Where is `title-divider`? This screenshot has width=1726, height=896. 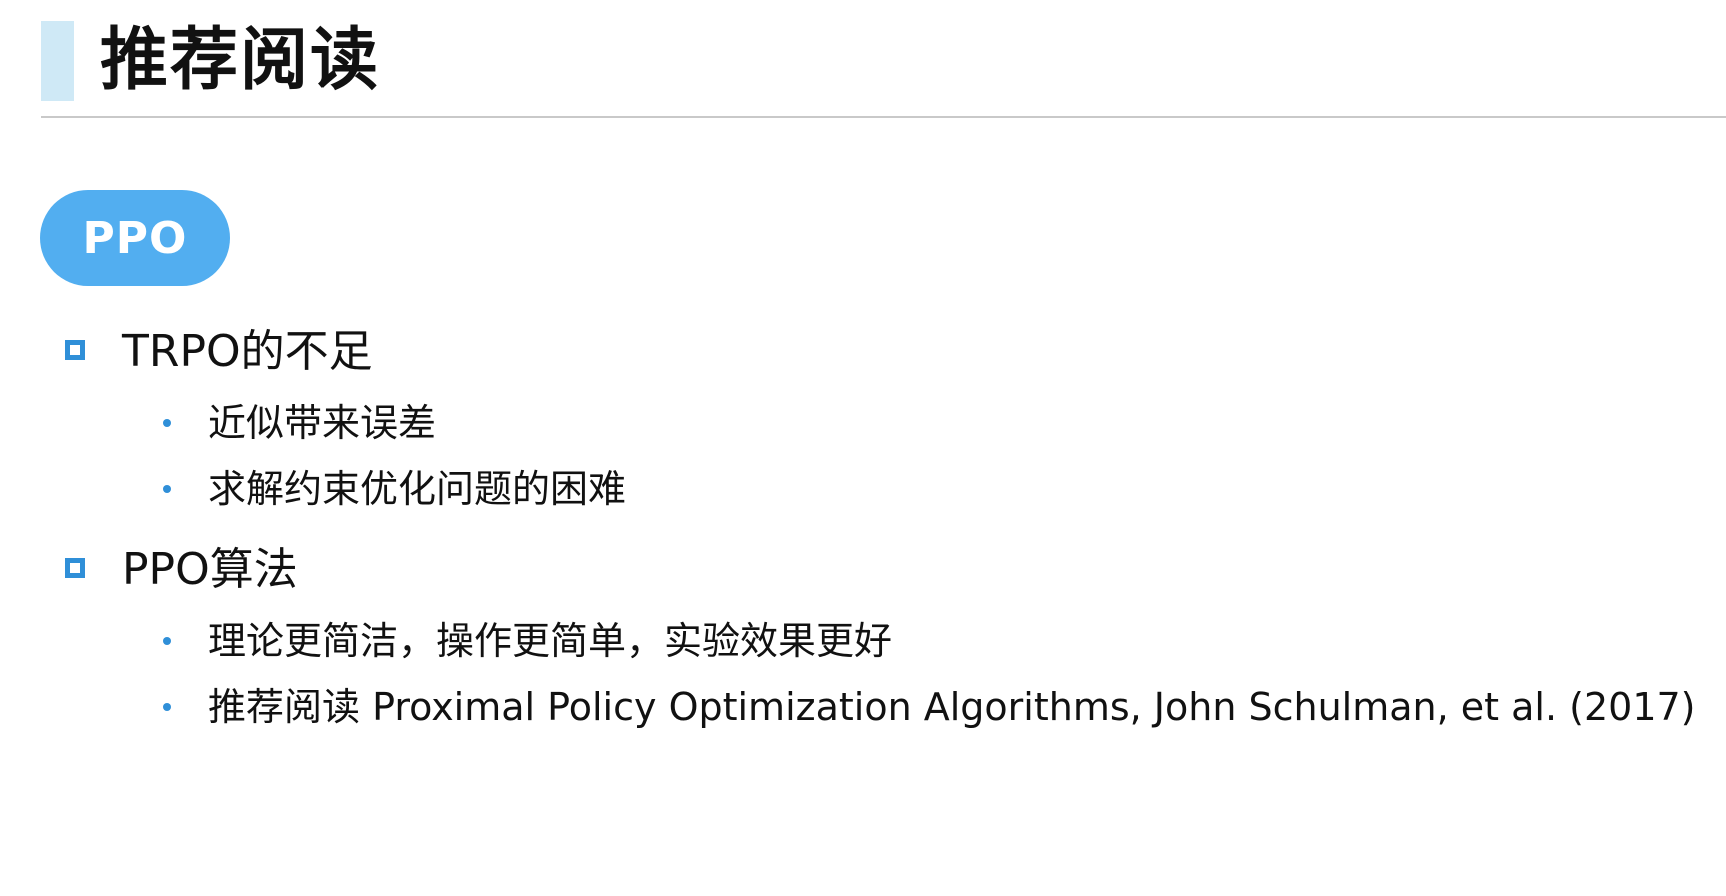 title-divider is located at coordinates (883, 117).